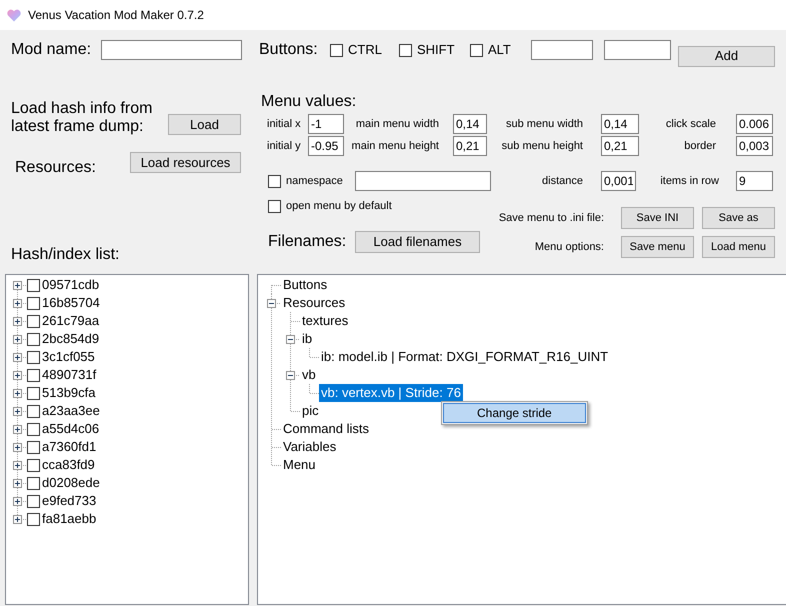 This screenshot has height=606, width=786. Describe the element at coordinates (726, 56) in the screenshot. I see `add-button: Add` at that location.